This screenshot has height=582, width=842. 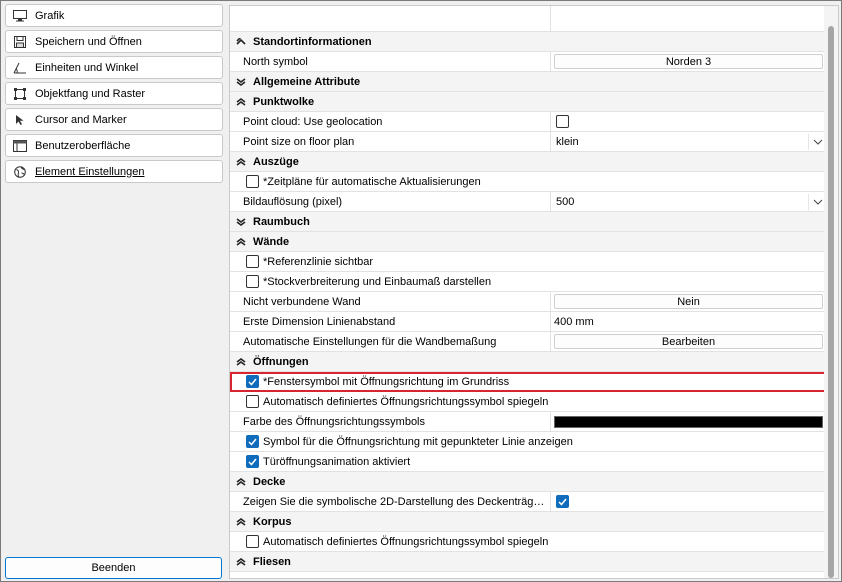 What do you see at coordinates (87, 67) in the screenshot?
I see `nav-item-label: Einheiten und Winkel` at bounding box center [87, 67].